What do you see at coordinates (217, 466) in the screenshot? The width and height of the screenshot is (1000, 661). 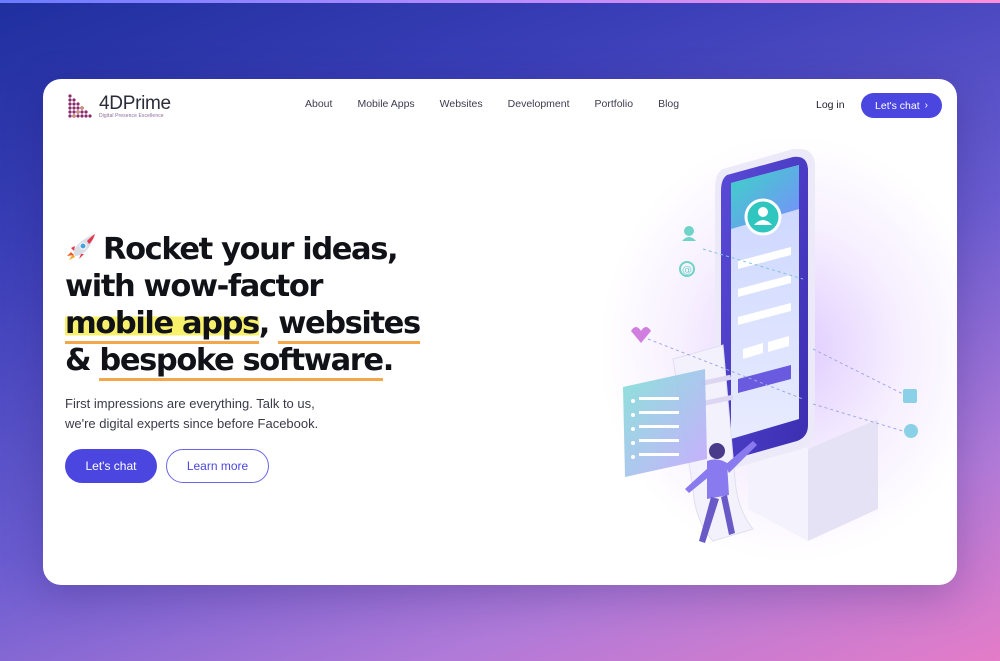 I see `learn-more-button: Learn more` at bounding box center [217, 466].